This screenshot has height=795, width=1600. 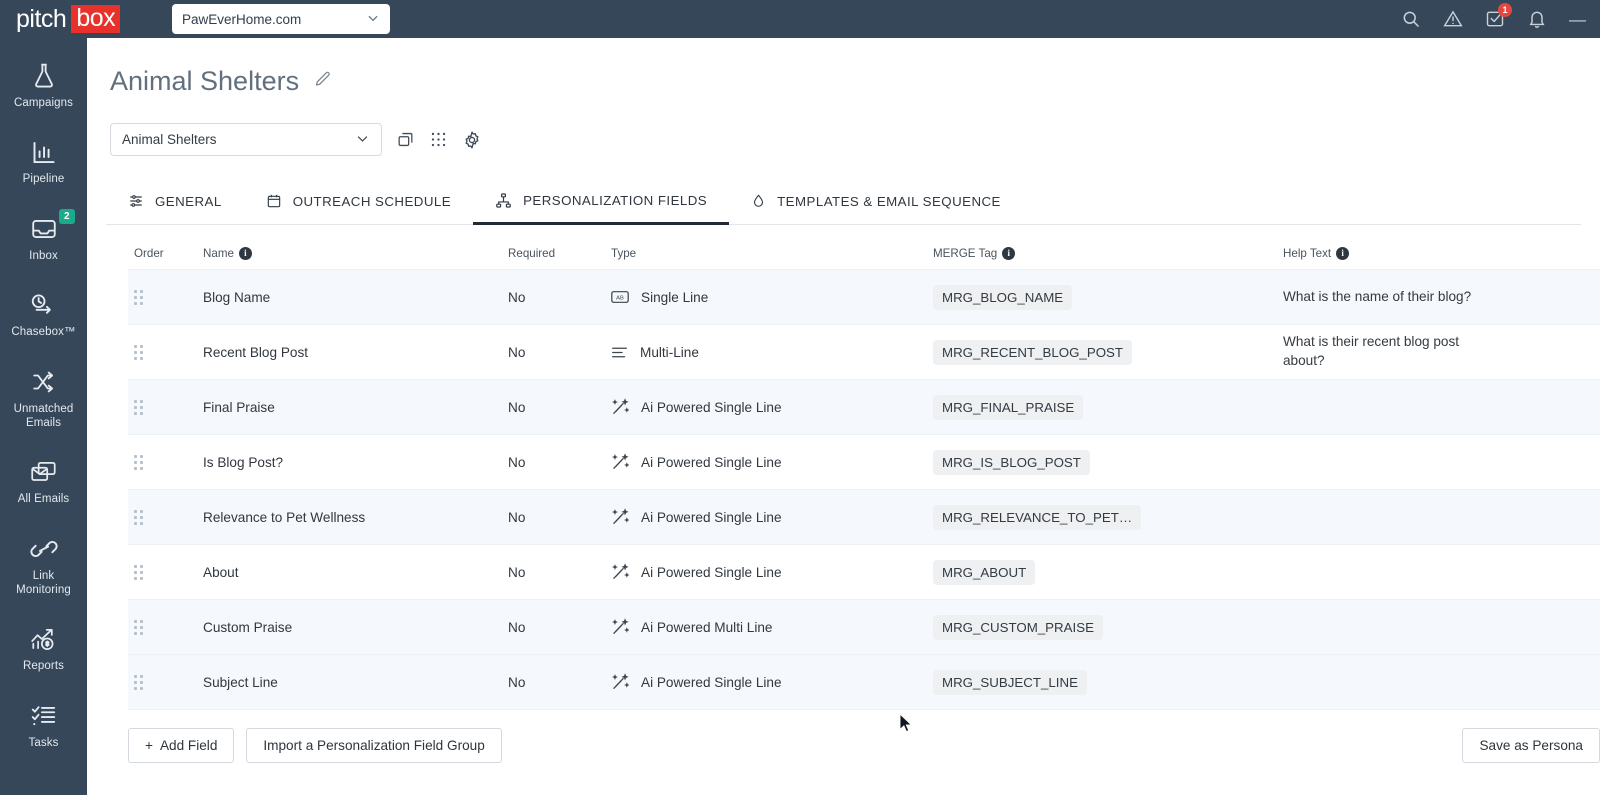 What do you see at coordinates (620, 627) in the screenshot?
I see `magic-wand-icon` at bounding box center [620, 627].